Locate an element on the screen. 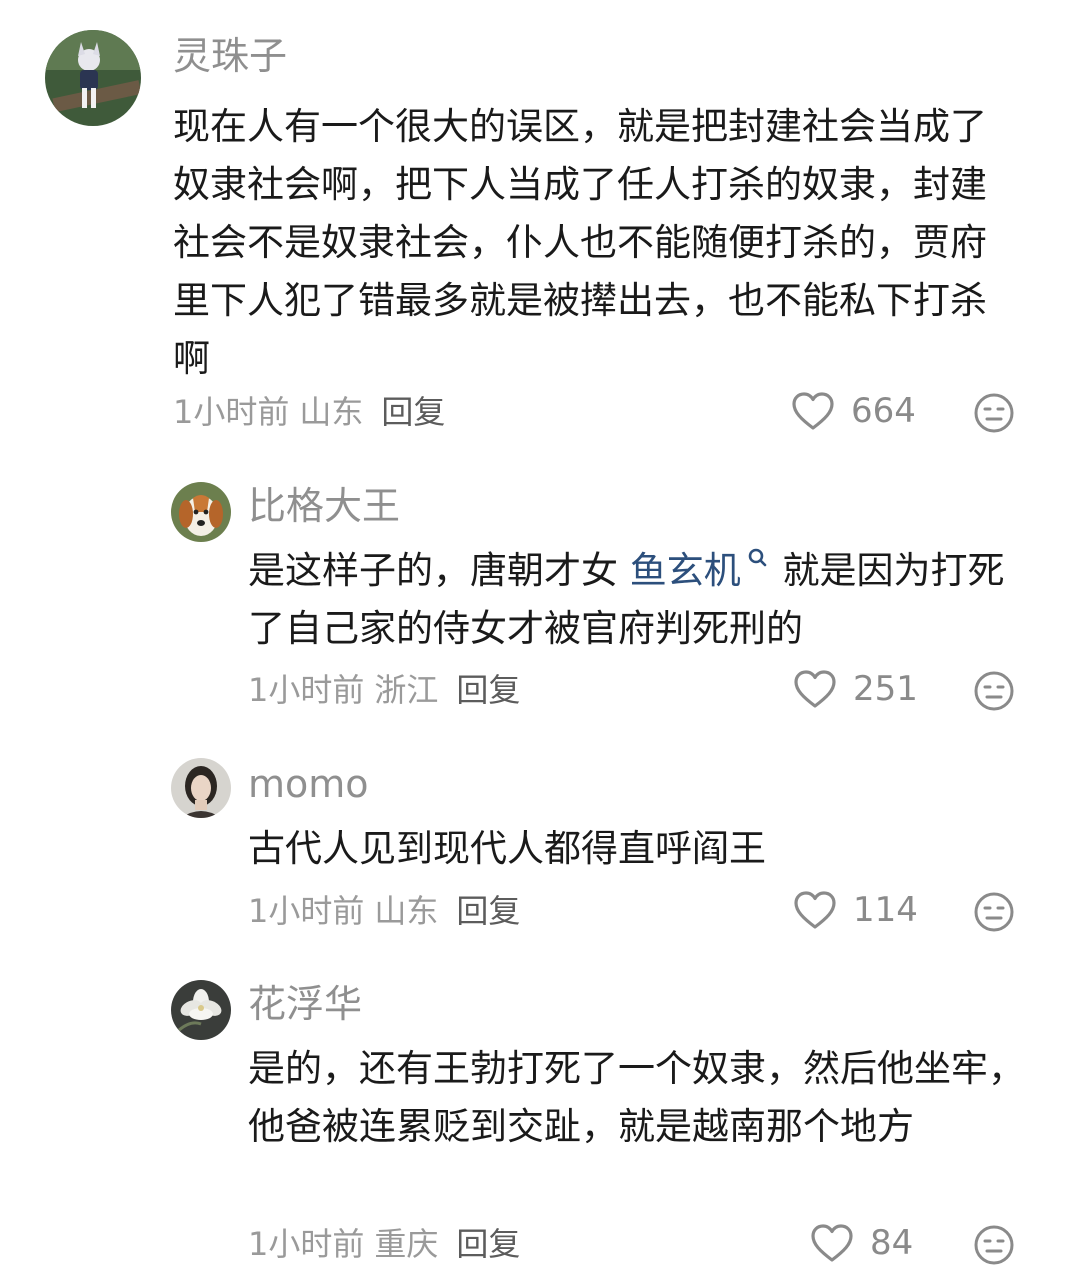  like-button: 84 is located at coordinates (861, 1243).